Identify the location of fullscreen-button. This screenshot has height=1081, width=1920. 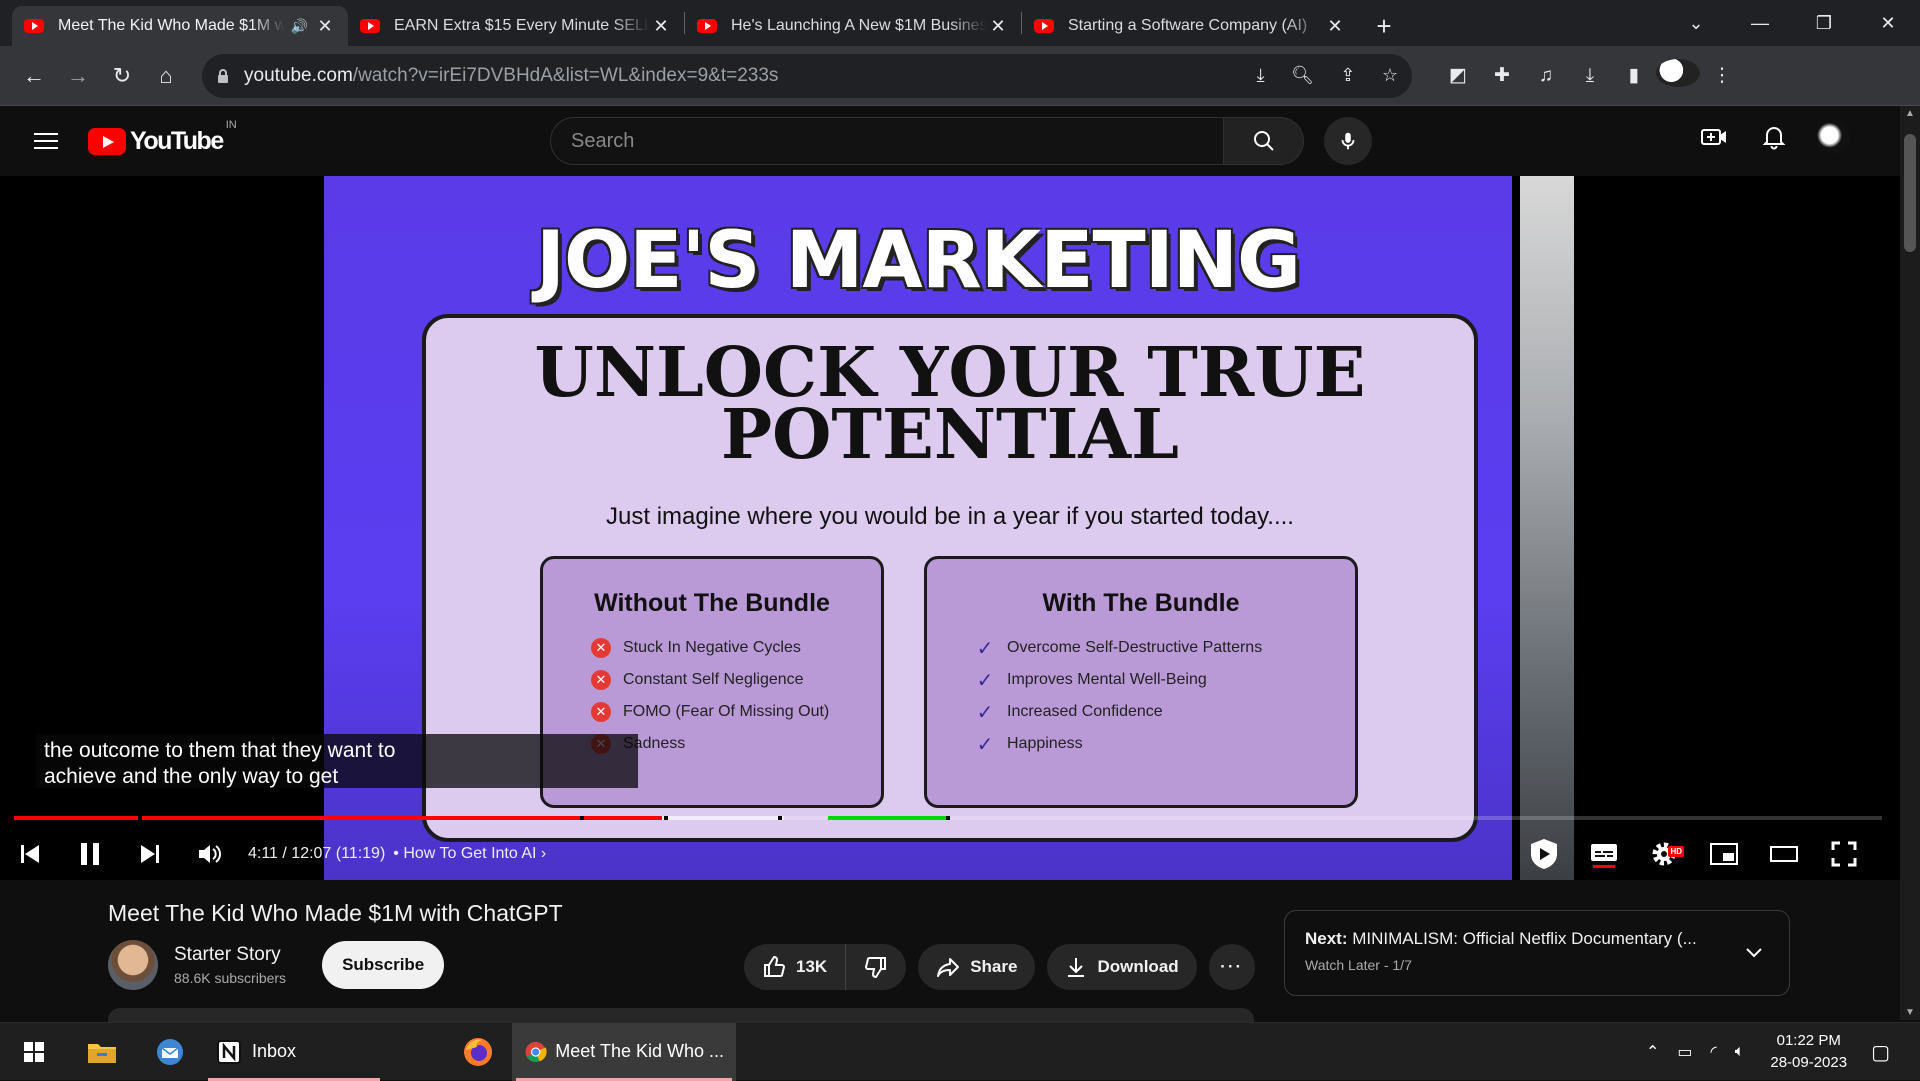
(1844, 854).